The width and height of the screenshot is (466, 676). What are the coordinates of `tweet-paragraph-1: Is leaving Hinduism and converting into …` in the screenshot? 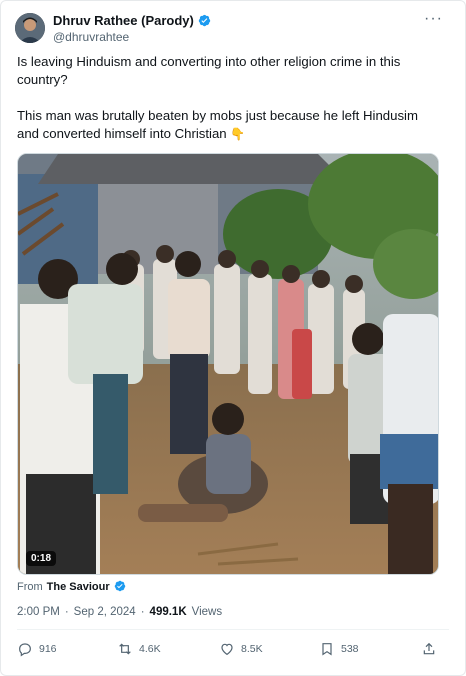 It's located at (209, 70).